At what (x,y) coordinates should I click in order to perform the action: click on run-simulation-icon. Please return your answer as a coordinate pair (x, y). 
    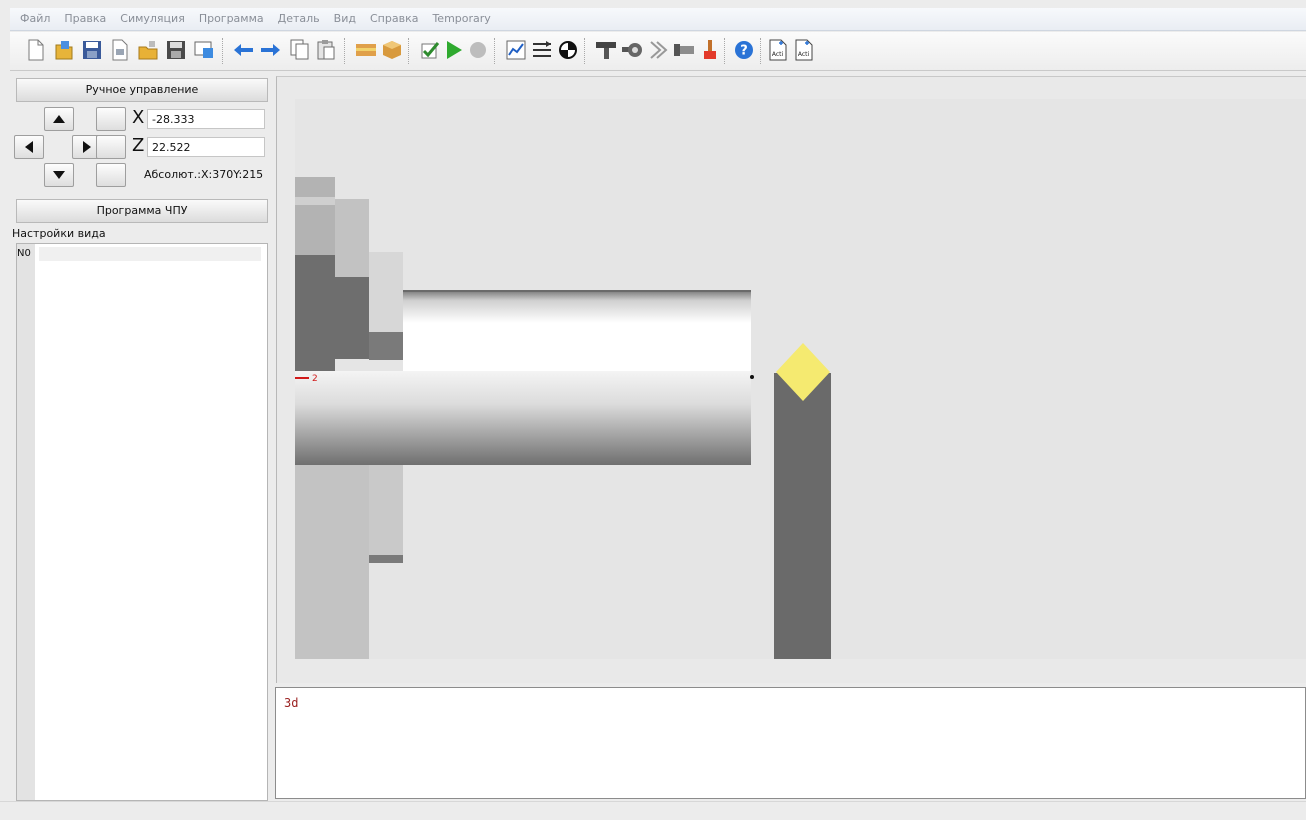
    Looking at the image, I should click on (454, 50).